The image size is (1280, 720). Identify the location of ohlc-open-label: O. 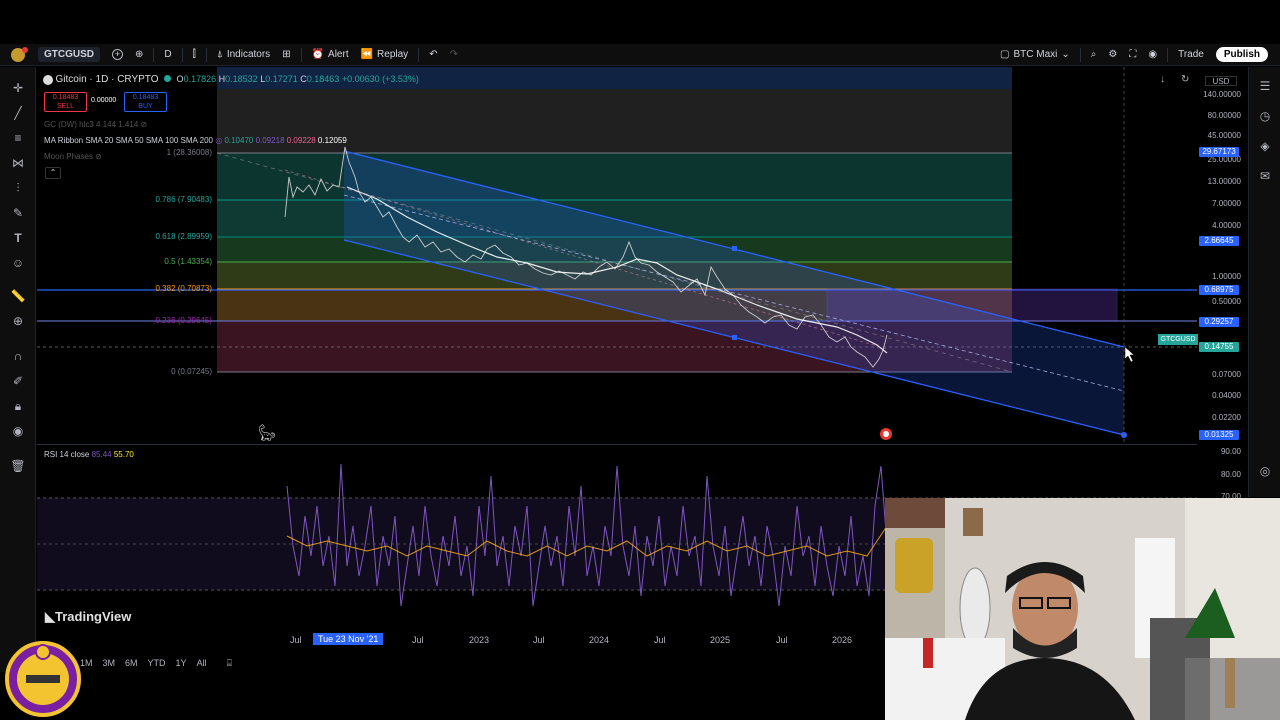
(180, 79).